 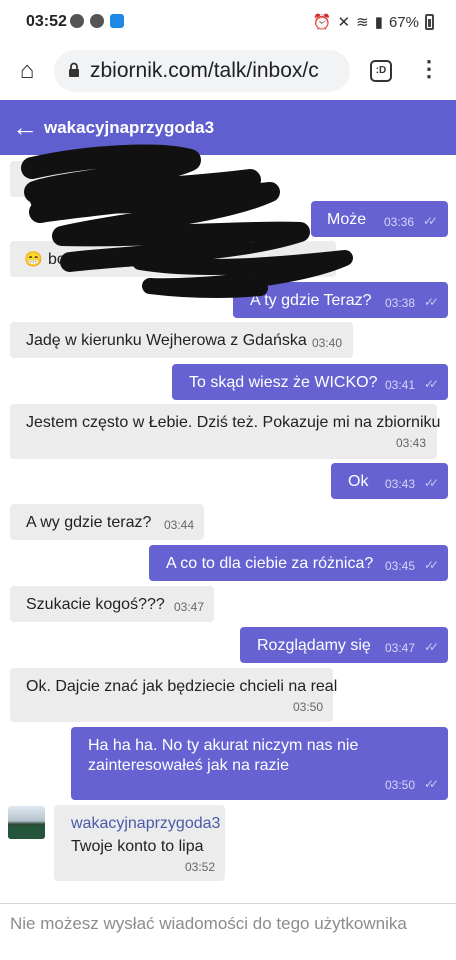 I want to click on home-icon: ⌂, so click(x=27, y=71).